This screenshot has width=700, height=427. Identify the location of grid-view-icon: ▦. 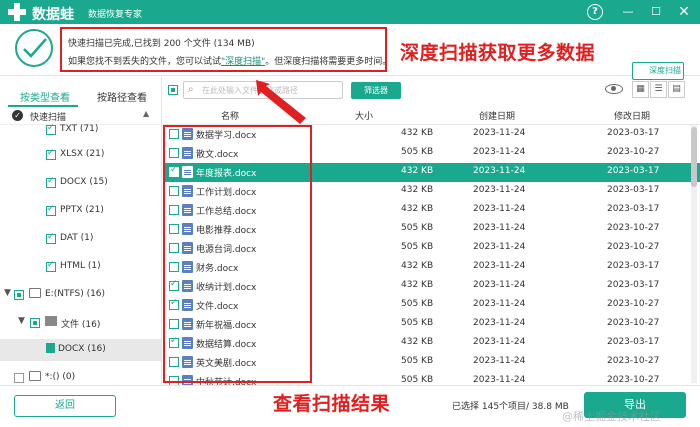
(640, 89).